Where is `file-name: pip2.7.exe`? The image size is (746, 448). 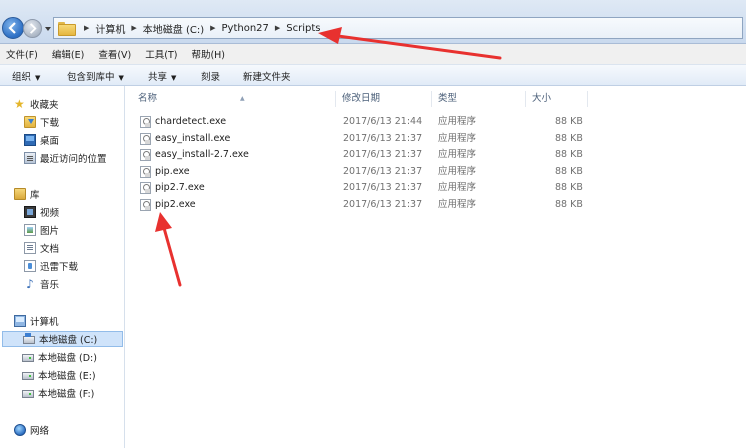 file-name: pip2.7.exe is located at coordinates (180, 187).